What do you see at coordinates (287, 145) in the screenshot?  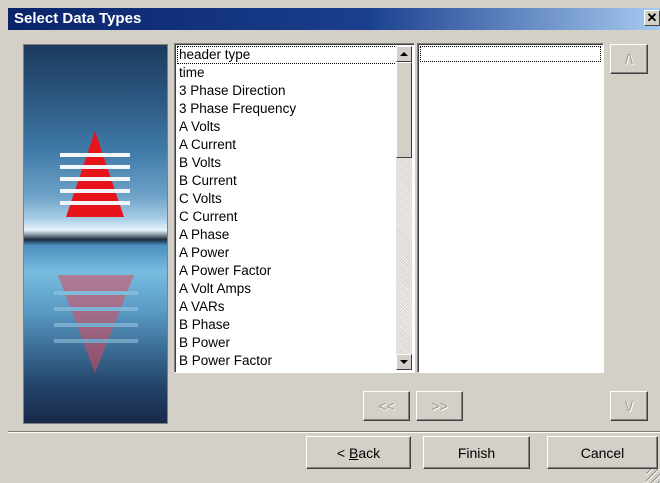 I see `list-item: A Current` at bounding box center [287, 145].